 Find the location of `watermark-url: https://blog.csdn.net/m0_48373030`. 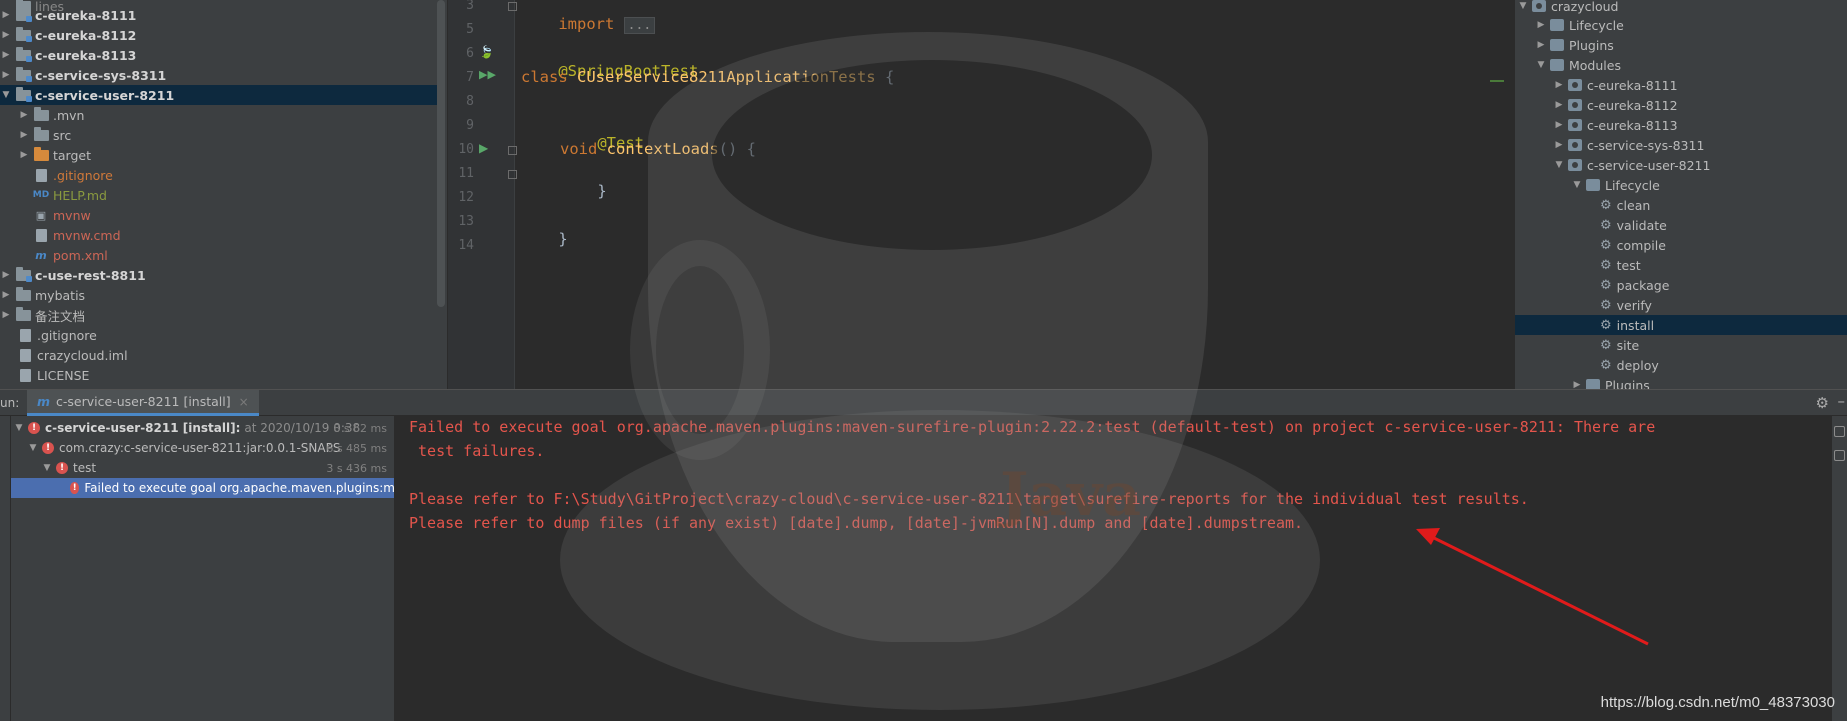

watermark-url: https://blog.csdn.net/m0_48373030 is located at coordinates (1717, 702).